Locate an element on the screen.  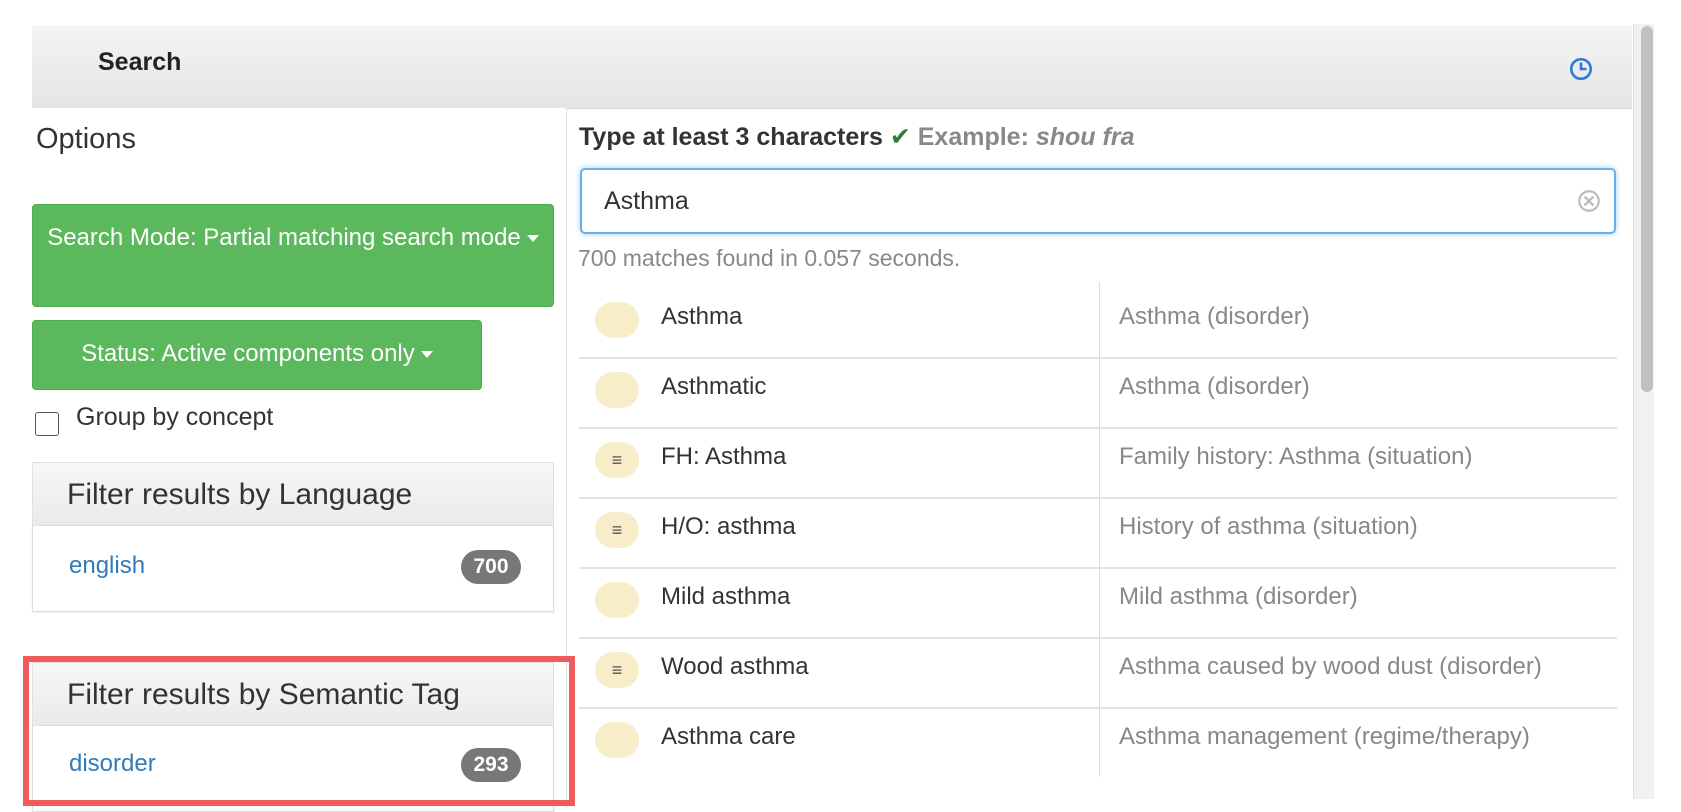
group-by-concept-label: Group by concept is located at coordinates (175, 417).